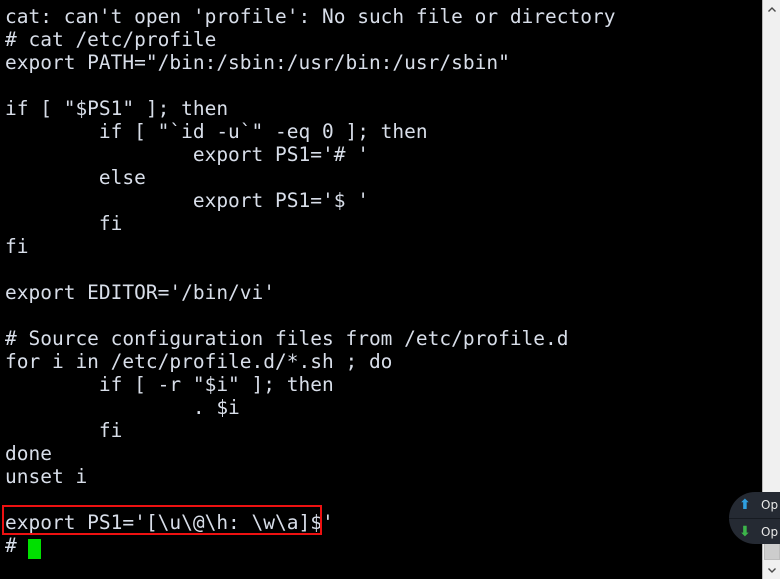  Describe the element at coordinates (745, 532) in the screenshot. I see `arrow-down-icon: ⬇` at that location.